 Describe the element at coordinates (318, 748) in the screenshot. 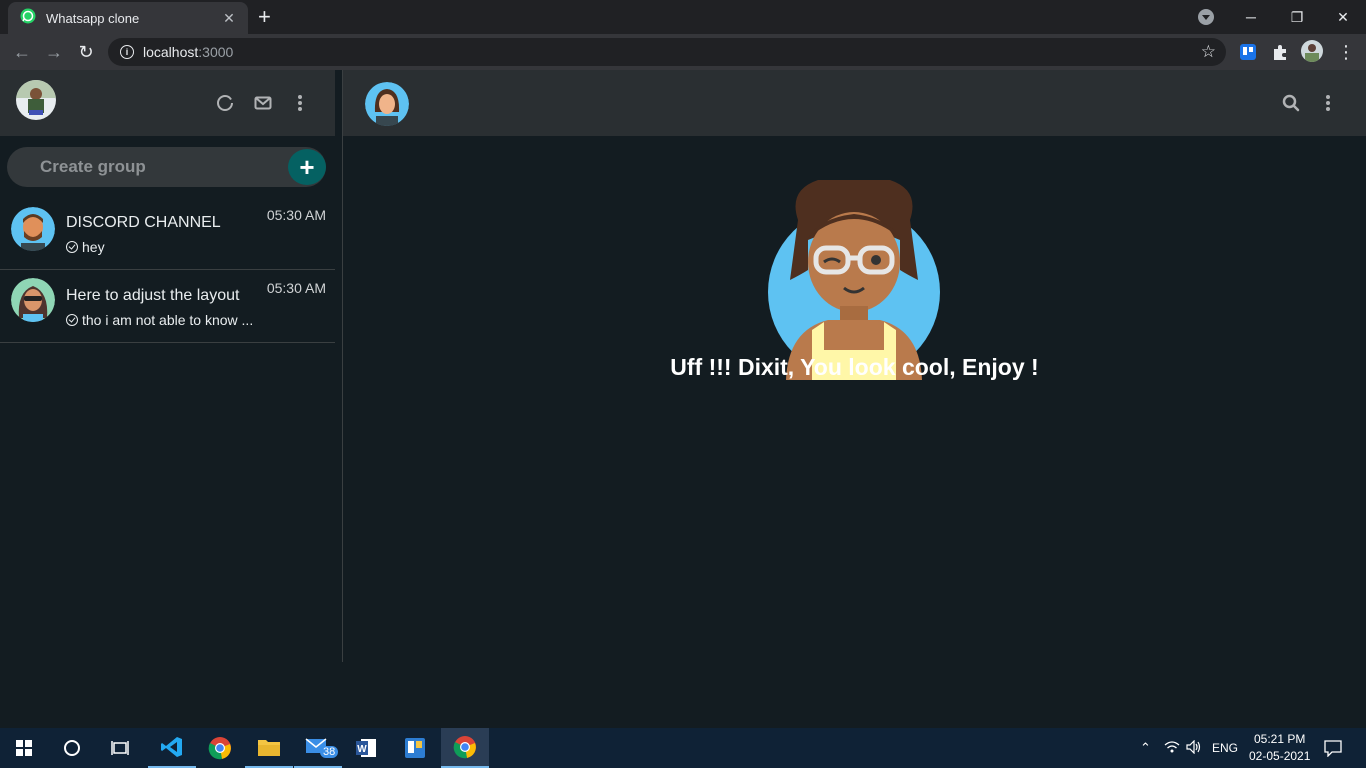

I see `mail-icon: 38` at that location.